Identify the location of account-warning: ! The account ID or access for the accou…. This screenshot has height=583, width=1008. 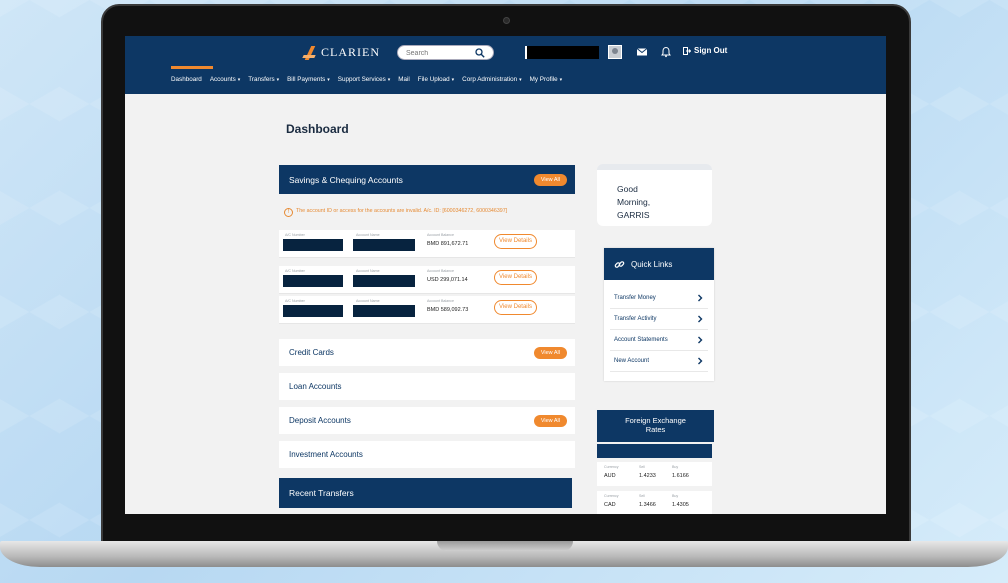
(429, 212).